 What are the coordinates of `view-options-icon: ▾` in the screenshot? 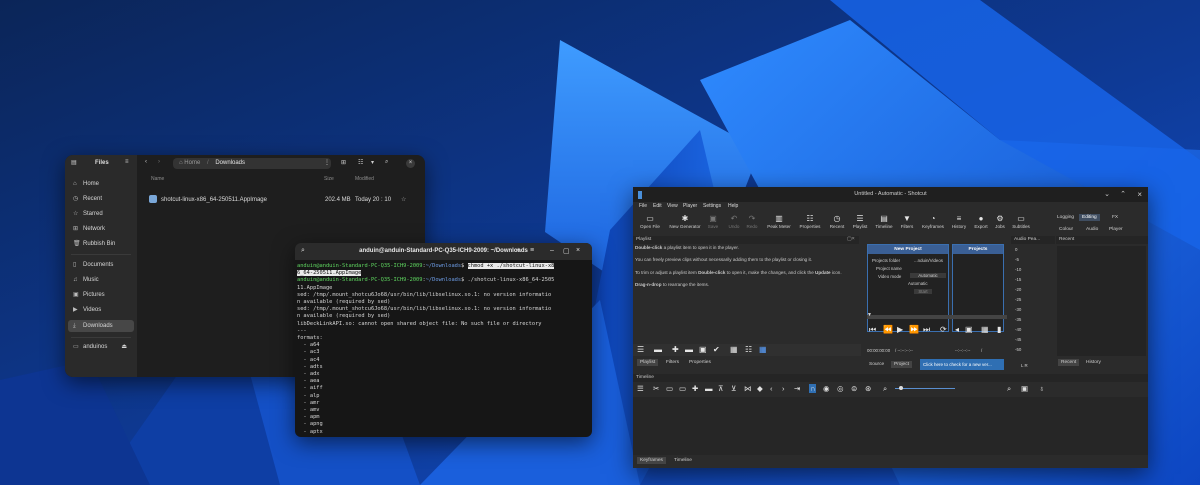 It's located at (372, 162).